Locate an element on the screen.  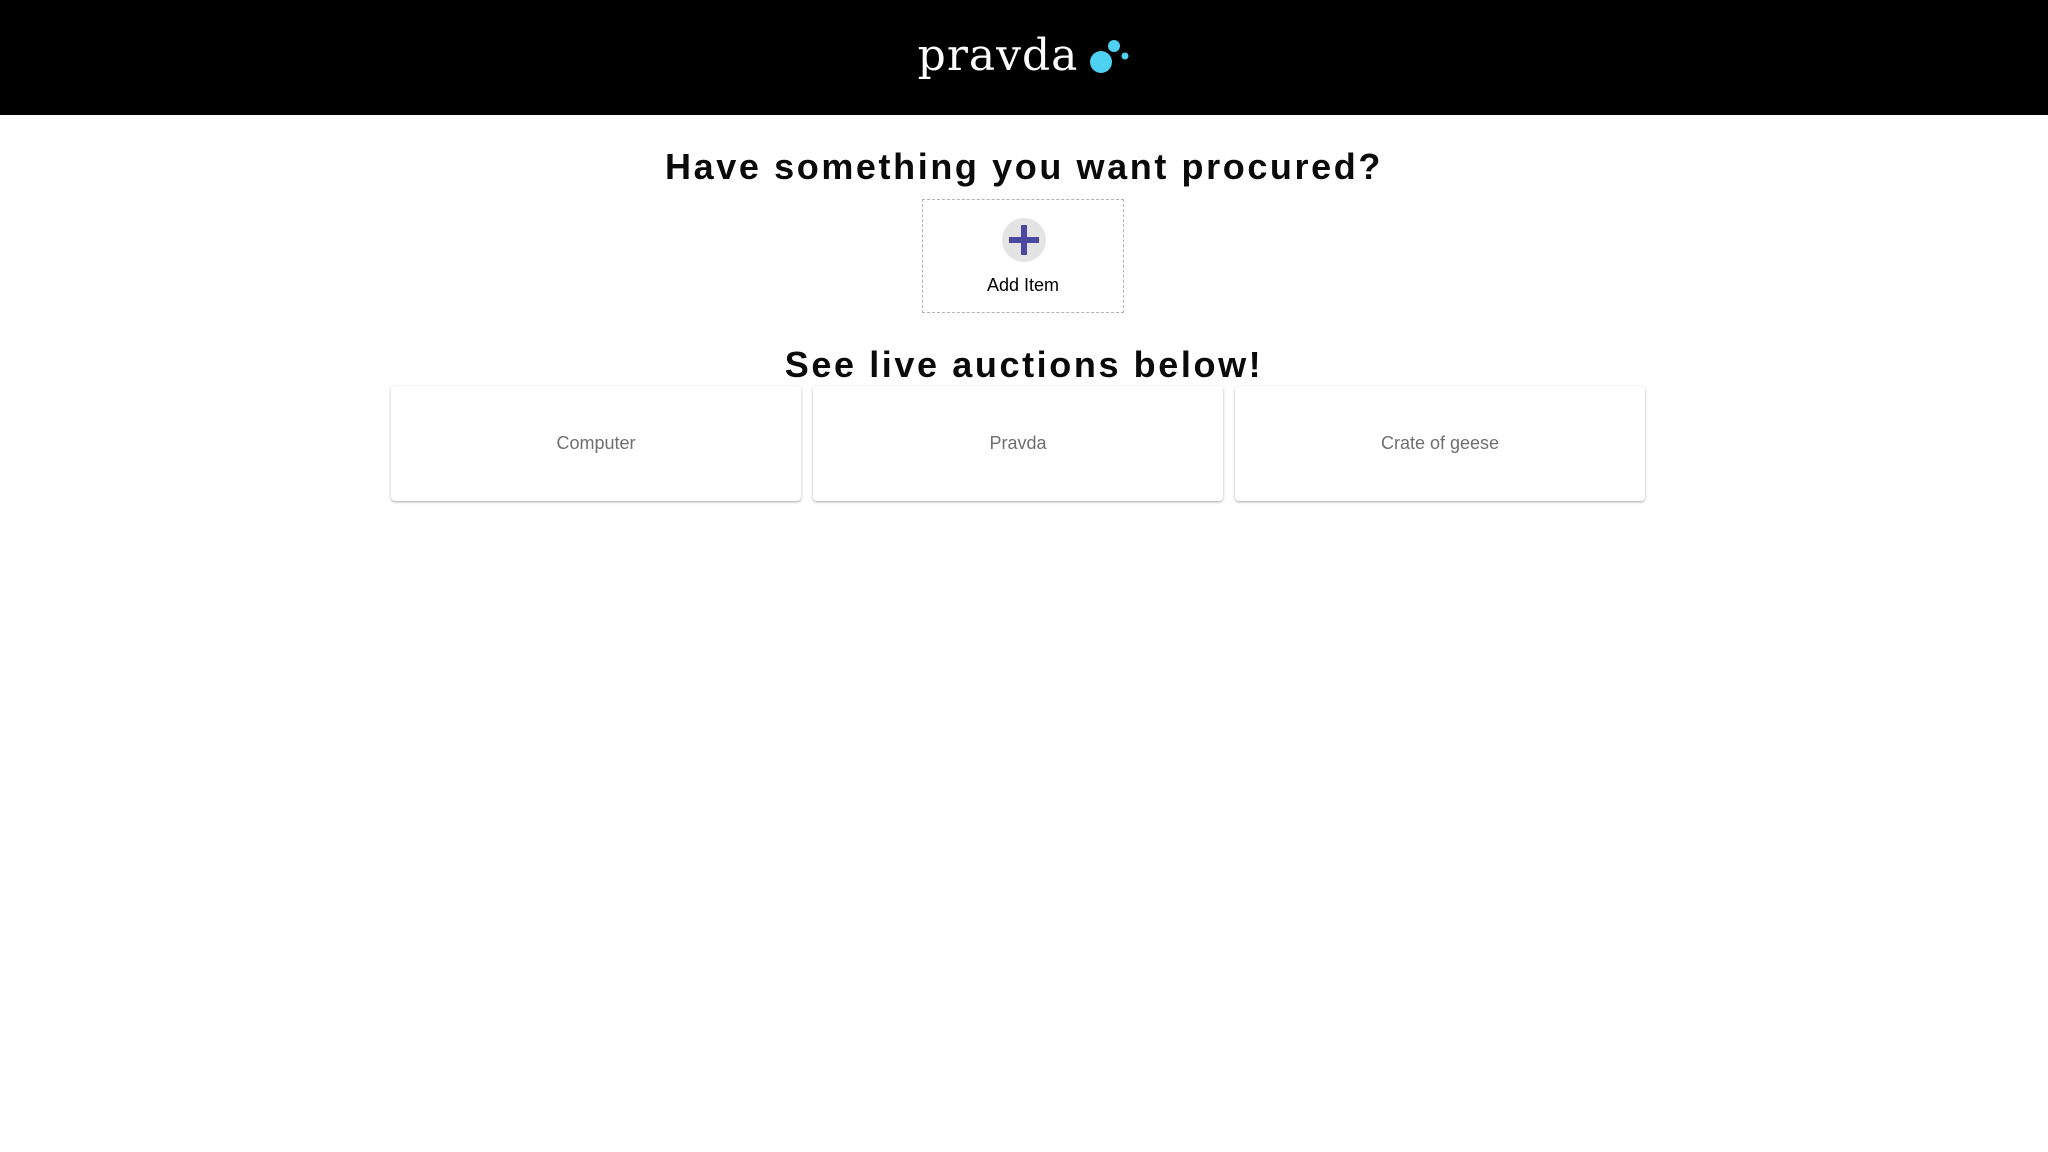
auction-card-label: Crate of geese is located at coordinates (1440, 443).